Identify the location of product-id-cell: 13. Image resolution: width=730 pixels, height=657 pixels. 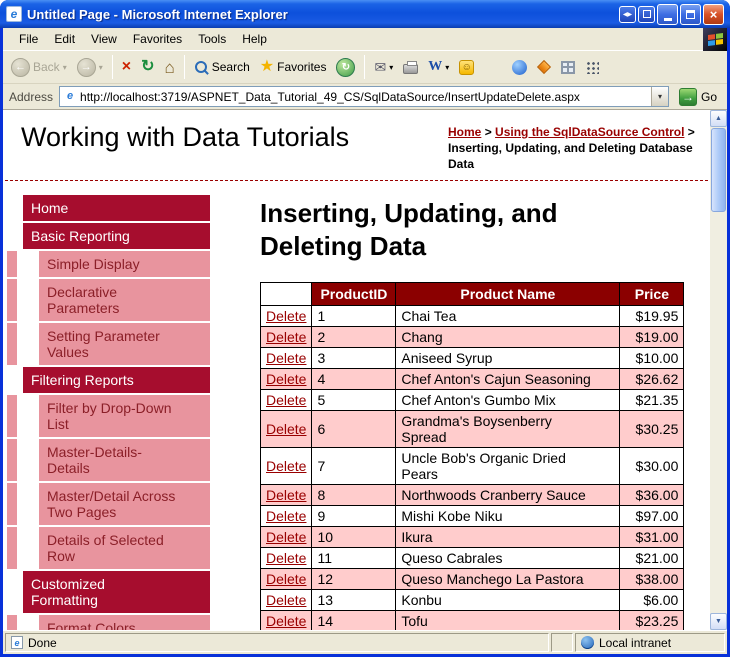
(354, 600).